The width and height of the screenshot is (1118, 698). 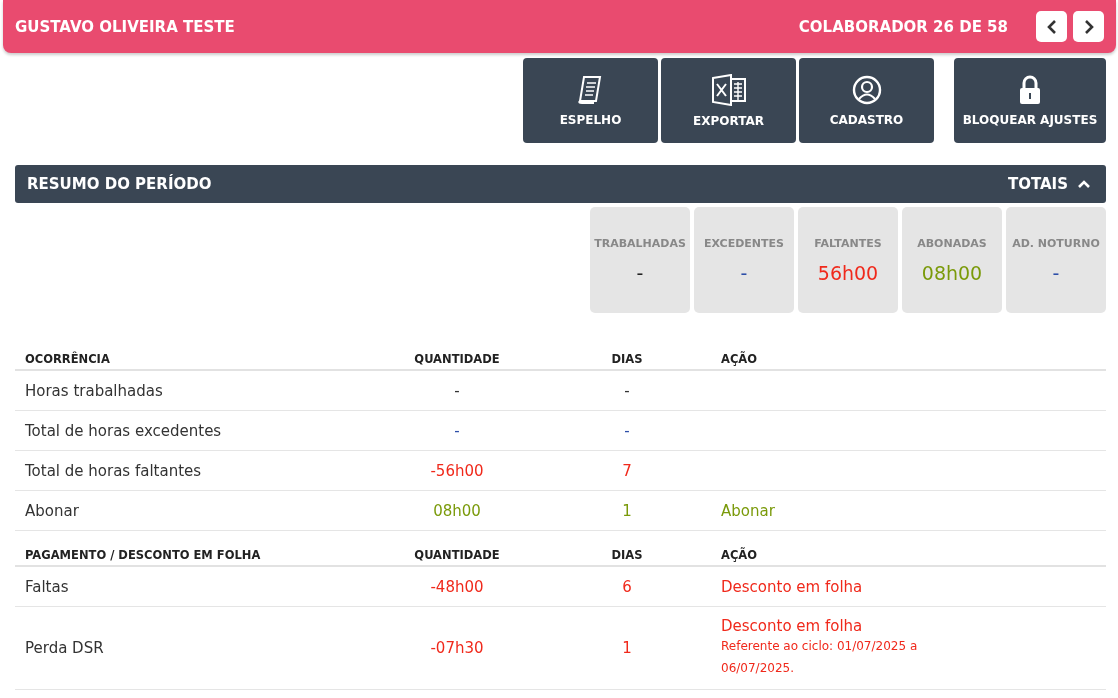 I want to click on column-header: OCORRÊNCIA, so click(x=67, y=359).